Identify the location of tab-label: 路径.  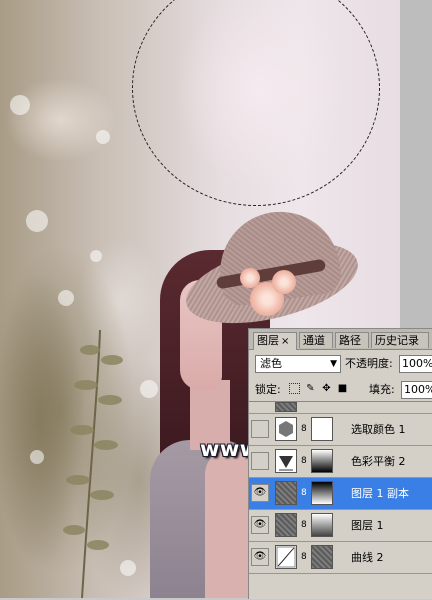
(350, 340).